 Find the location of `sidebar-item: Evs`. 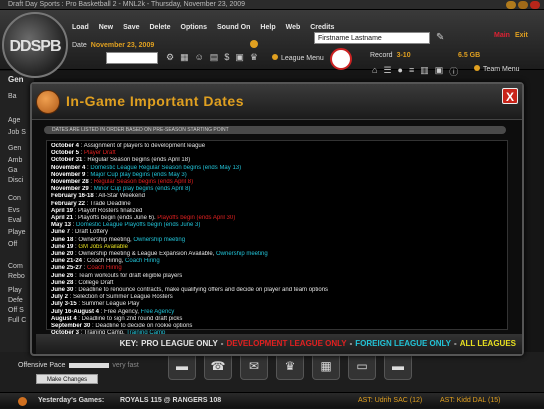

sidebar-item: Evs is located at coordinates (14, 210).